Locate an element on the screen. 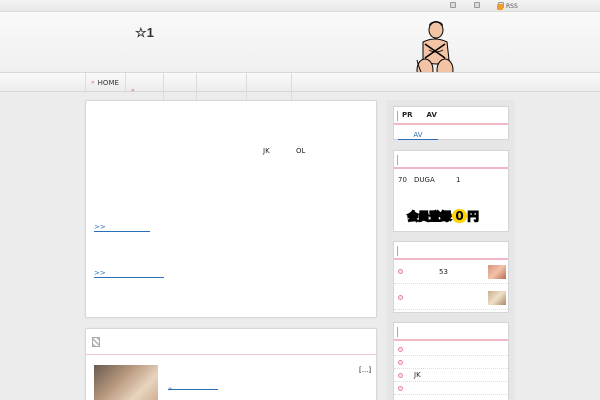 Image resolution: width=600 pixels, height=400 pixels. post-text-ol: OL is located at coordinates (301, 151).